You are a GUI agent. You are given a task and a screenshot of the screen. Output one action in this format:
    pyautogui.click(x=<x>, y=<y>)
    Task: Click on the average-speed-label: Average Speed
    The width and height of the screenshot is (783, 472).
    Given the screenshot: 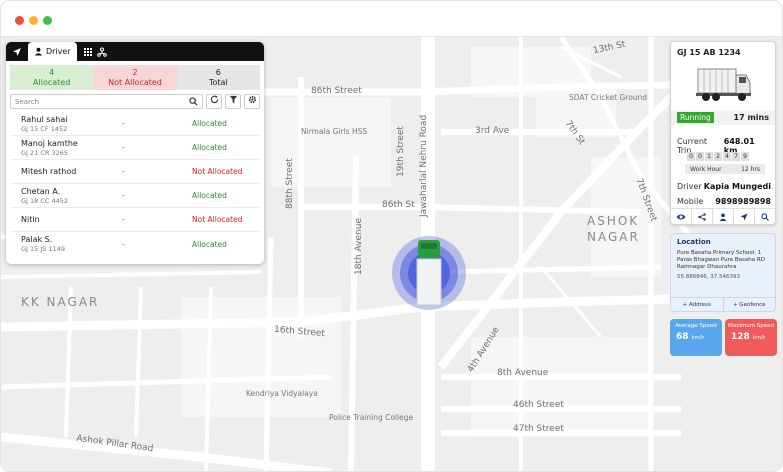 What is the action you would take?
    pyautogui.click(x=696, y=326)
    